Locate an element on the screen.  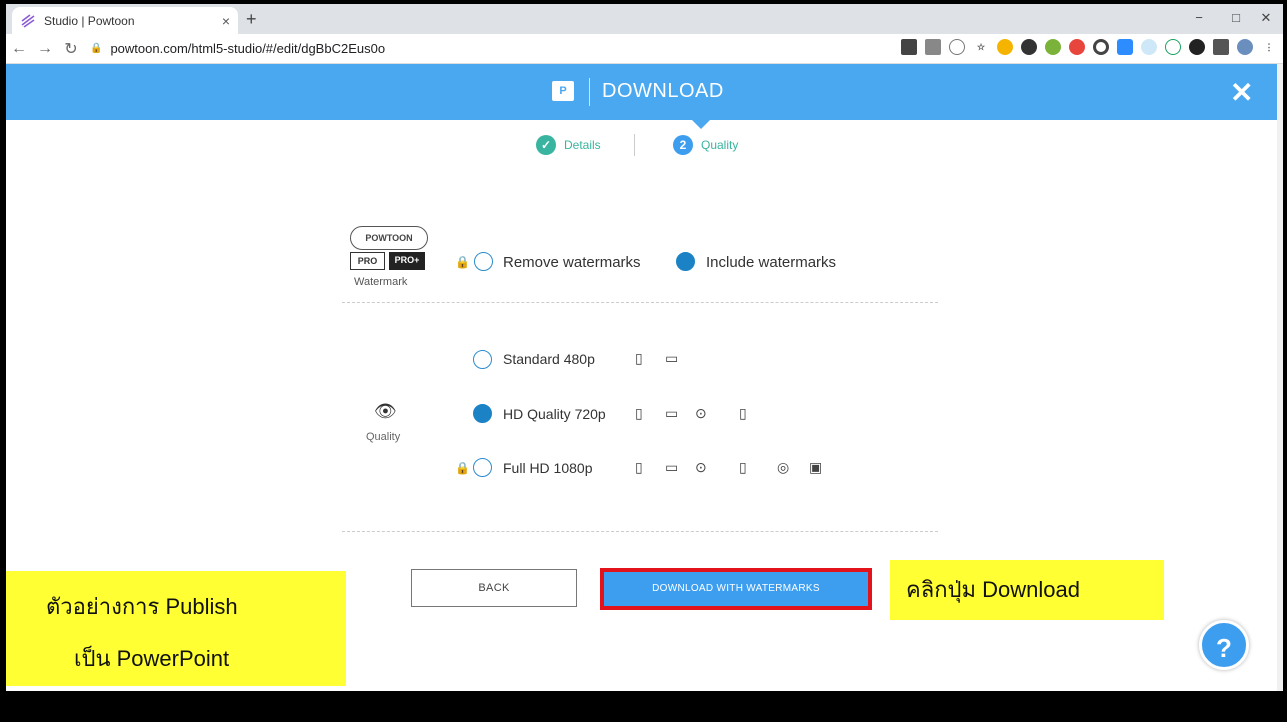
step-label: Quality is located at coordinates (720, 145).